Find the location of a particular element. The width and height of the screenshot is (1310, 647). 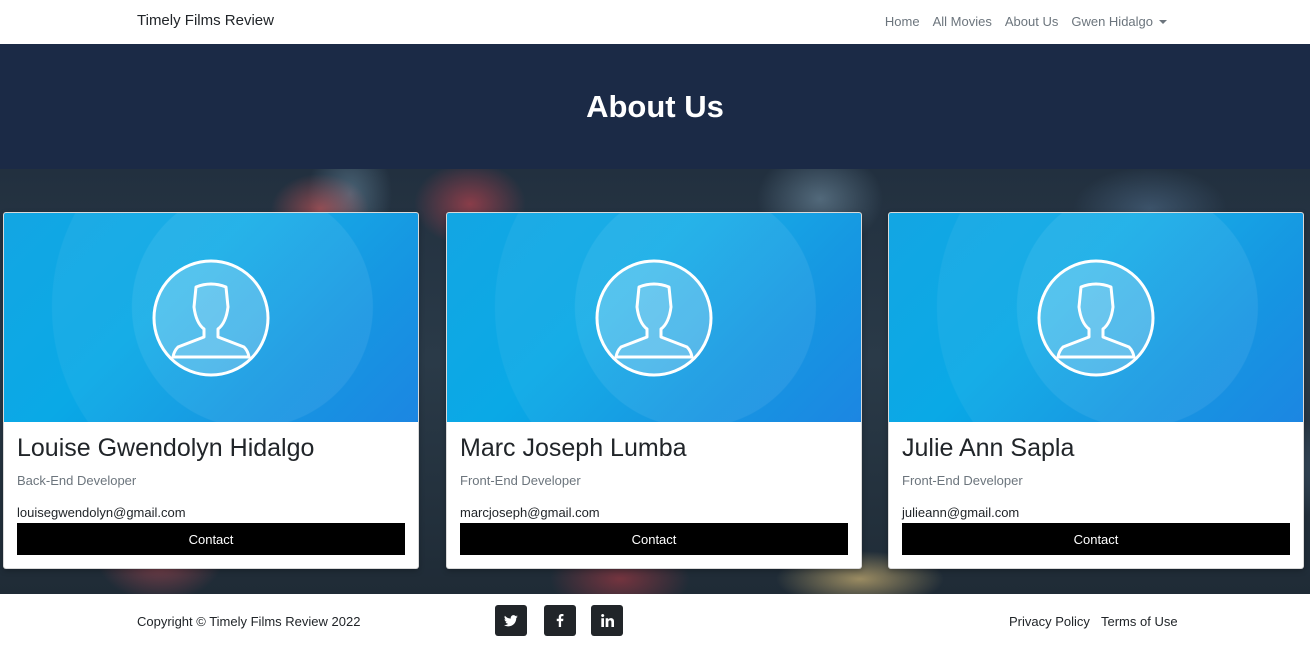

twitter-icon is located at coordinates (511, 620).